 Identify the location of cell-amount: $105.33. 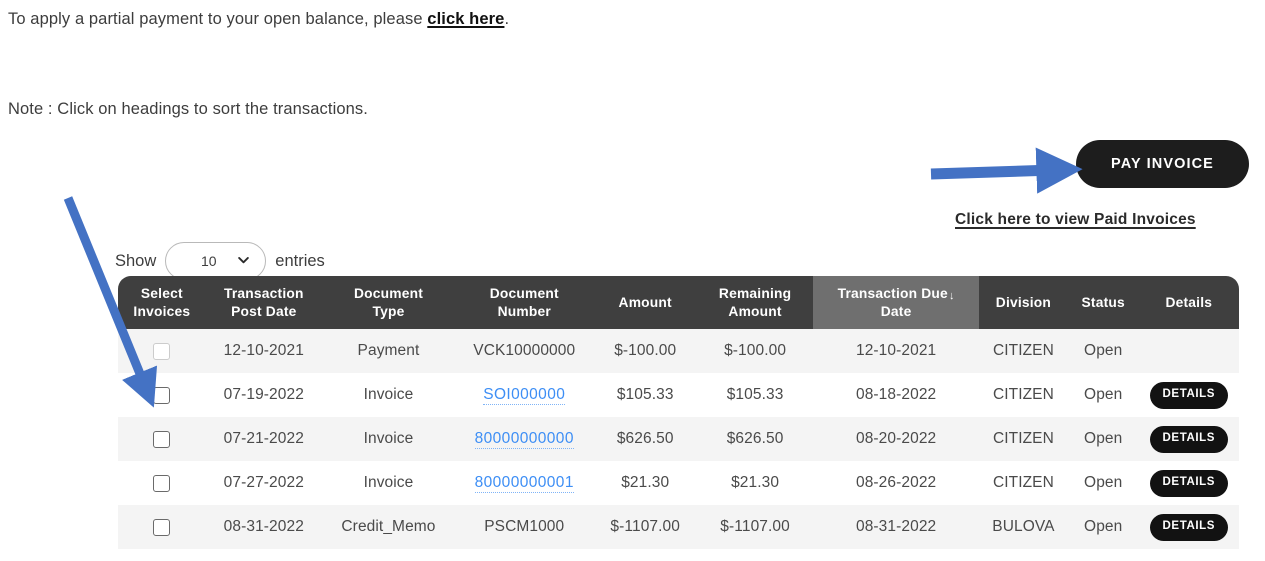
(645, 395).